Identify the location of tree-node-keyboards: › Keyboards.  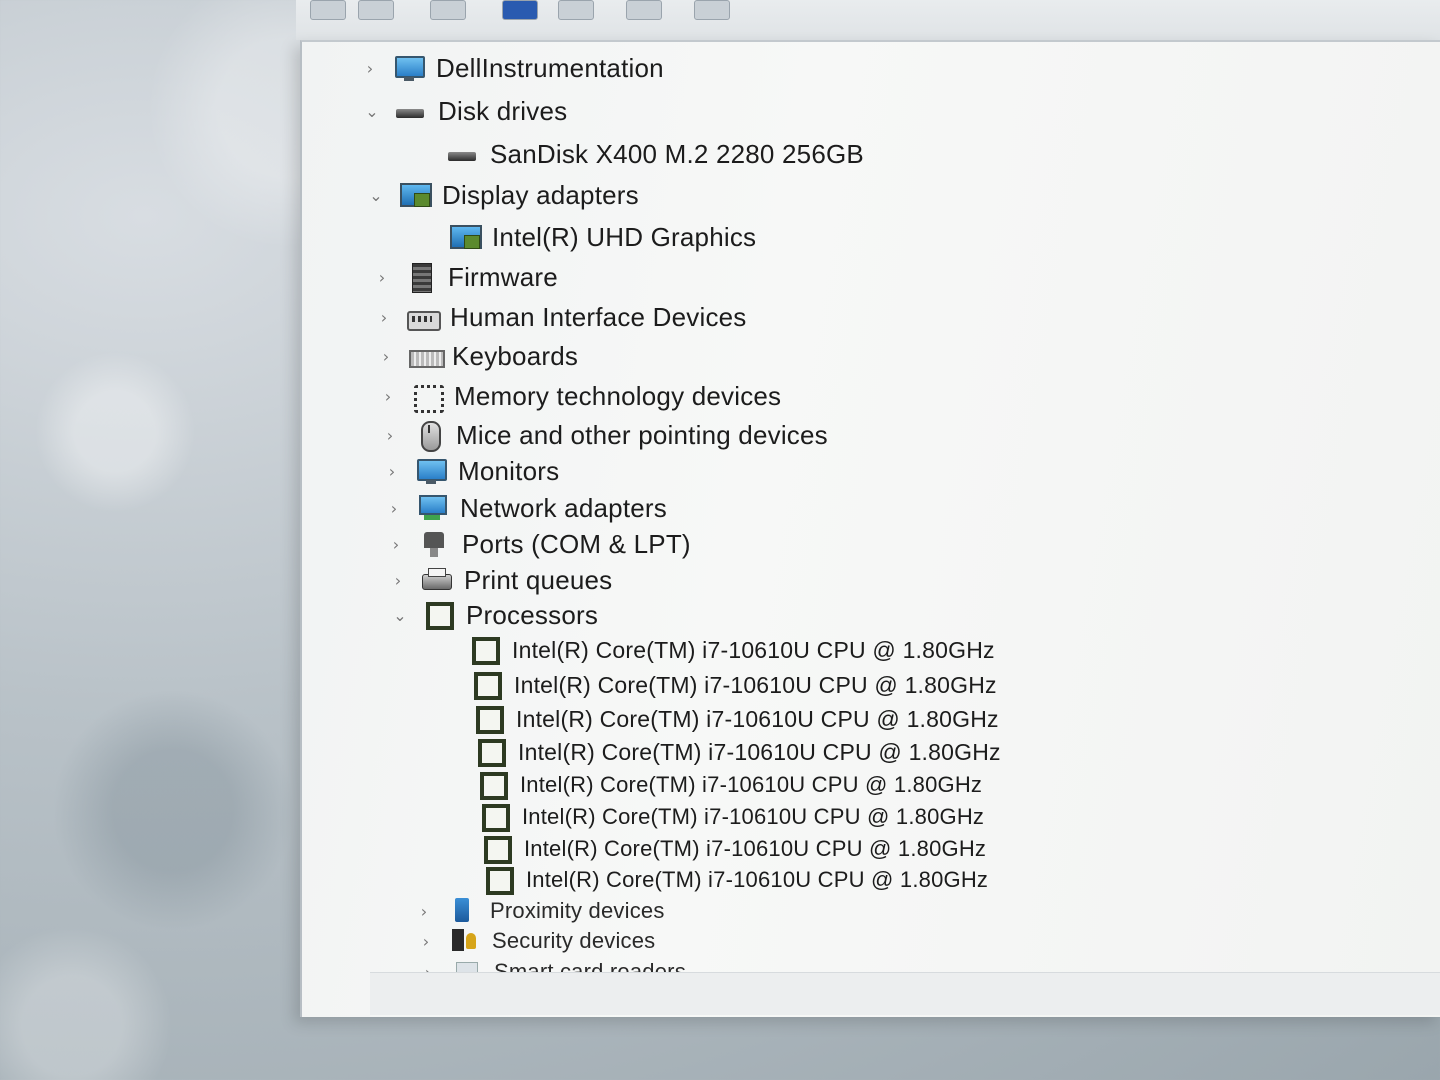
(477, 356).